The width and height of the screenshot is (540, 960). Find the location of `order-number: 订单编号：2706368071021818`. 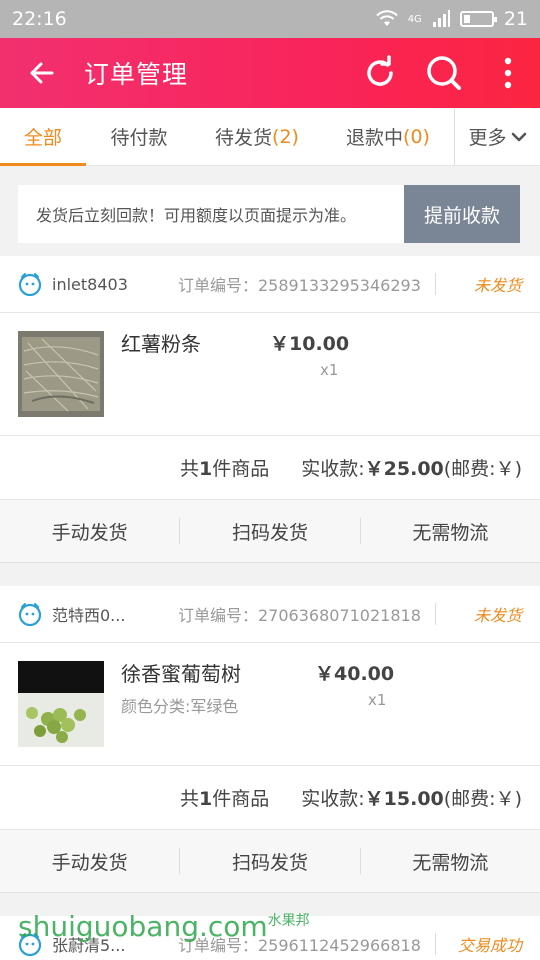

order-number: 订单编号：2706368071021818 is located at coordinates (307, 614).